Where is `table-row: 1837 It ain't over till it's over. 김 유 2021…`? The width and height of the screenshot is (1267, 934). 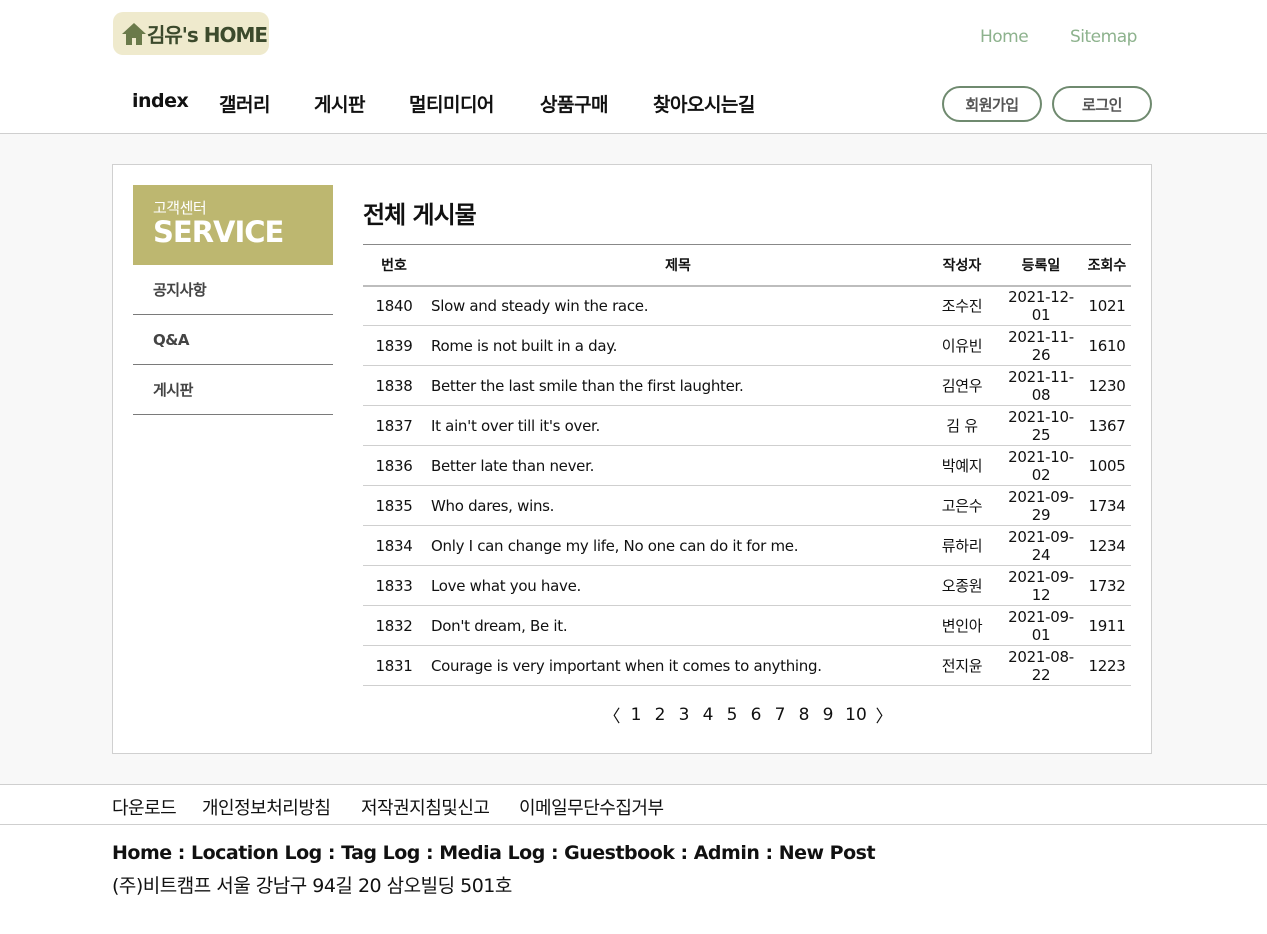
table-row: 1837 It ain't over till it's over. 김 유 2021… is located at coordinates (747, 425).